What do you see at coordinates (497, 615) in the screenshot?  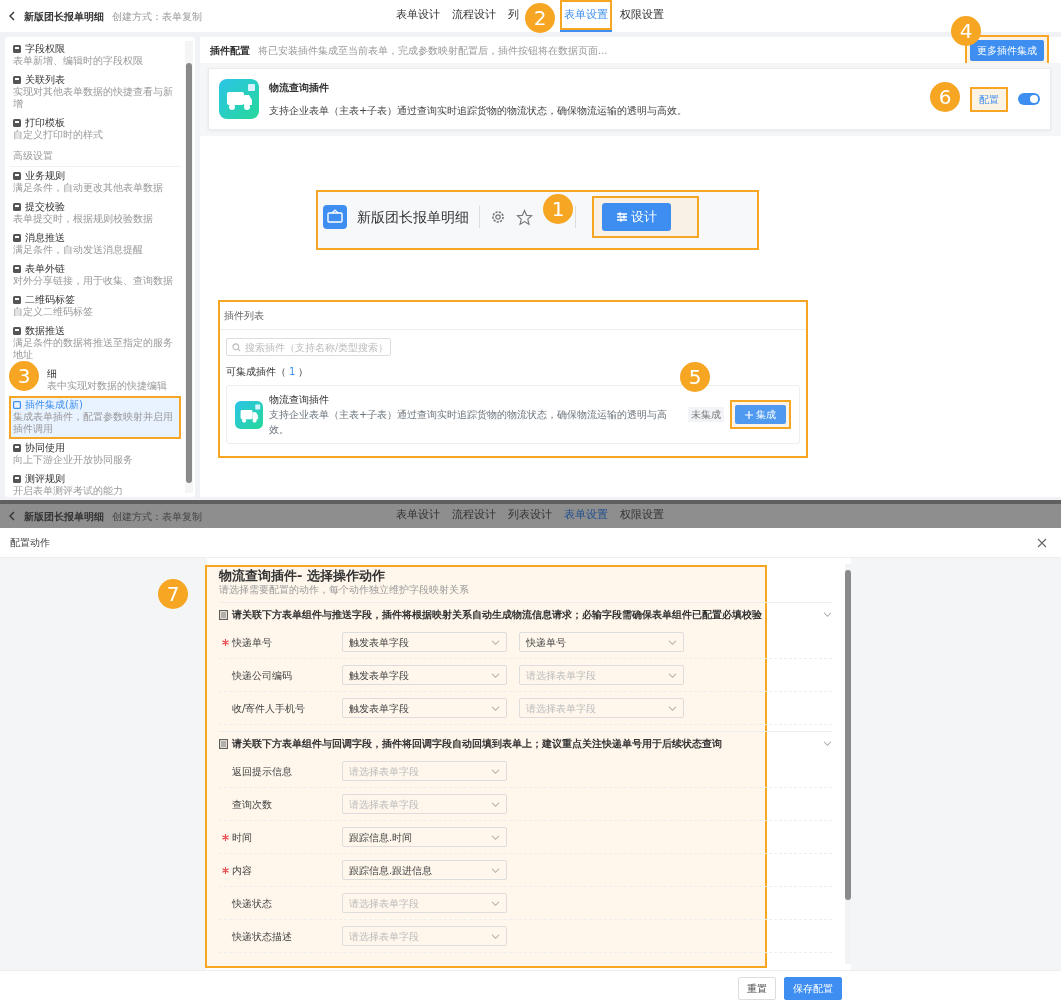 I see `section-heading: 请关联下方表单组件与推送字段，插件将根据映射关系自动生成物流信息请求；必输字段需确保表单组件已配置必填校验` at bounding box center [497, 615].